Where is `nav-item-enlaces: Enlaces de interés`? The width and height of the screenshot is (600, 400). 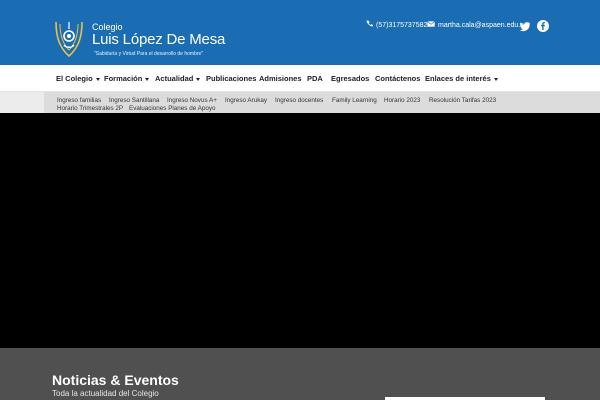
nav-item-enlaces: Enlaces de interés is located at coordinates (461, 78).